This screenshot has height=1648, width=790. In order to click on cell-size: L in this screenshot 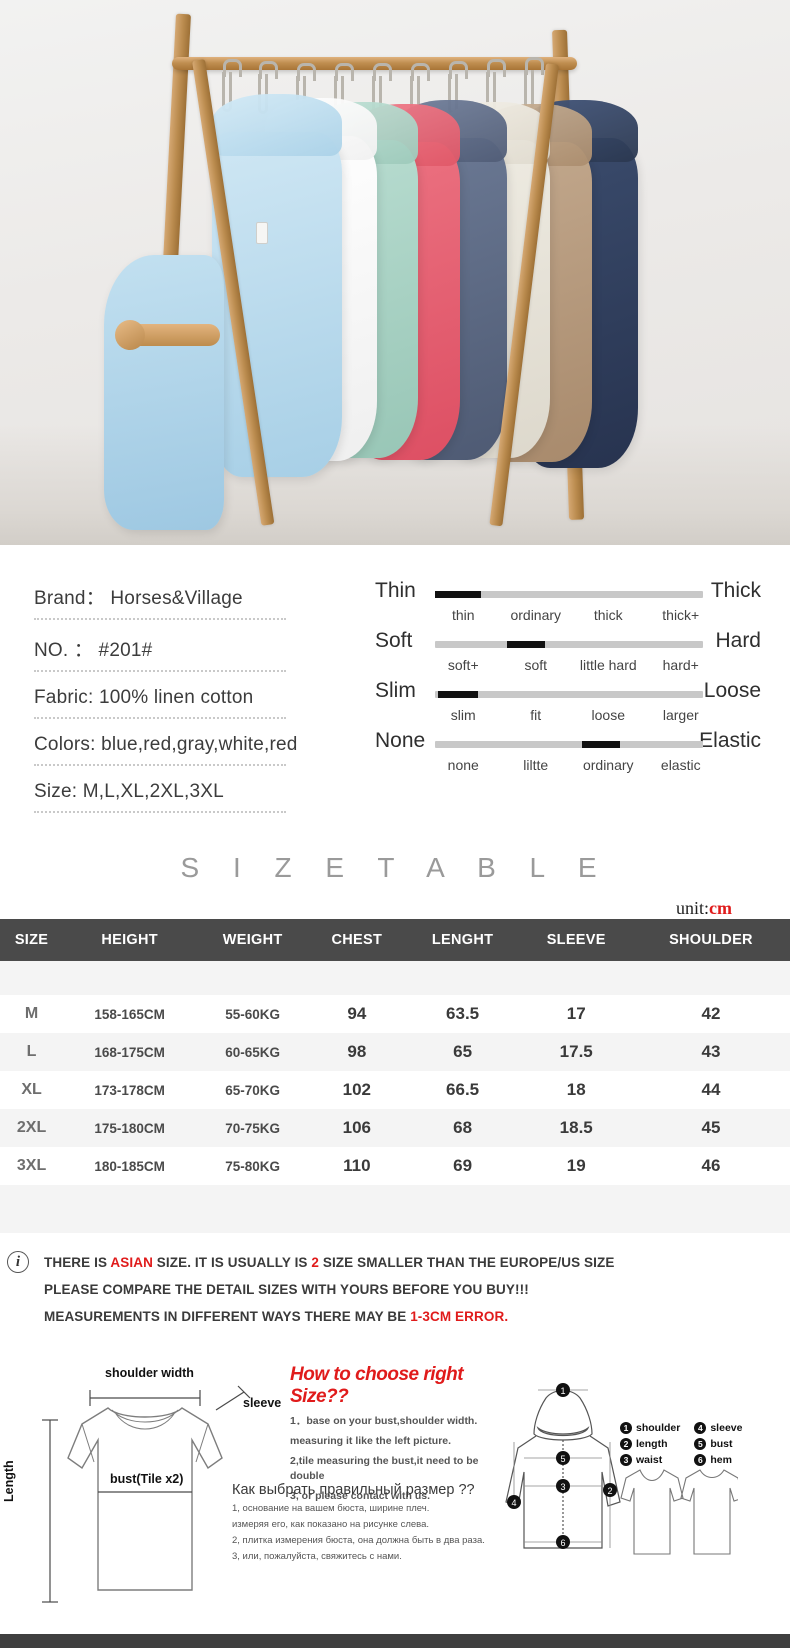, I will do `click(32, 1052)`.